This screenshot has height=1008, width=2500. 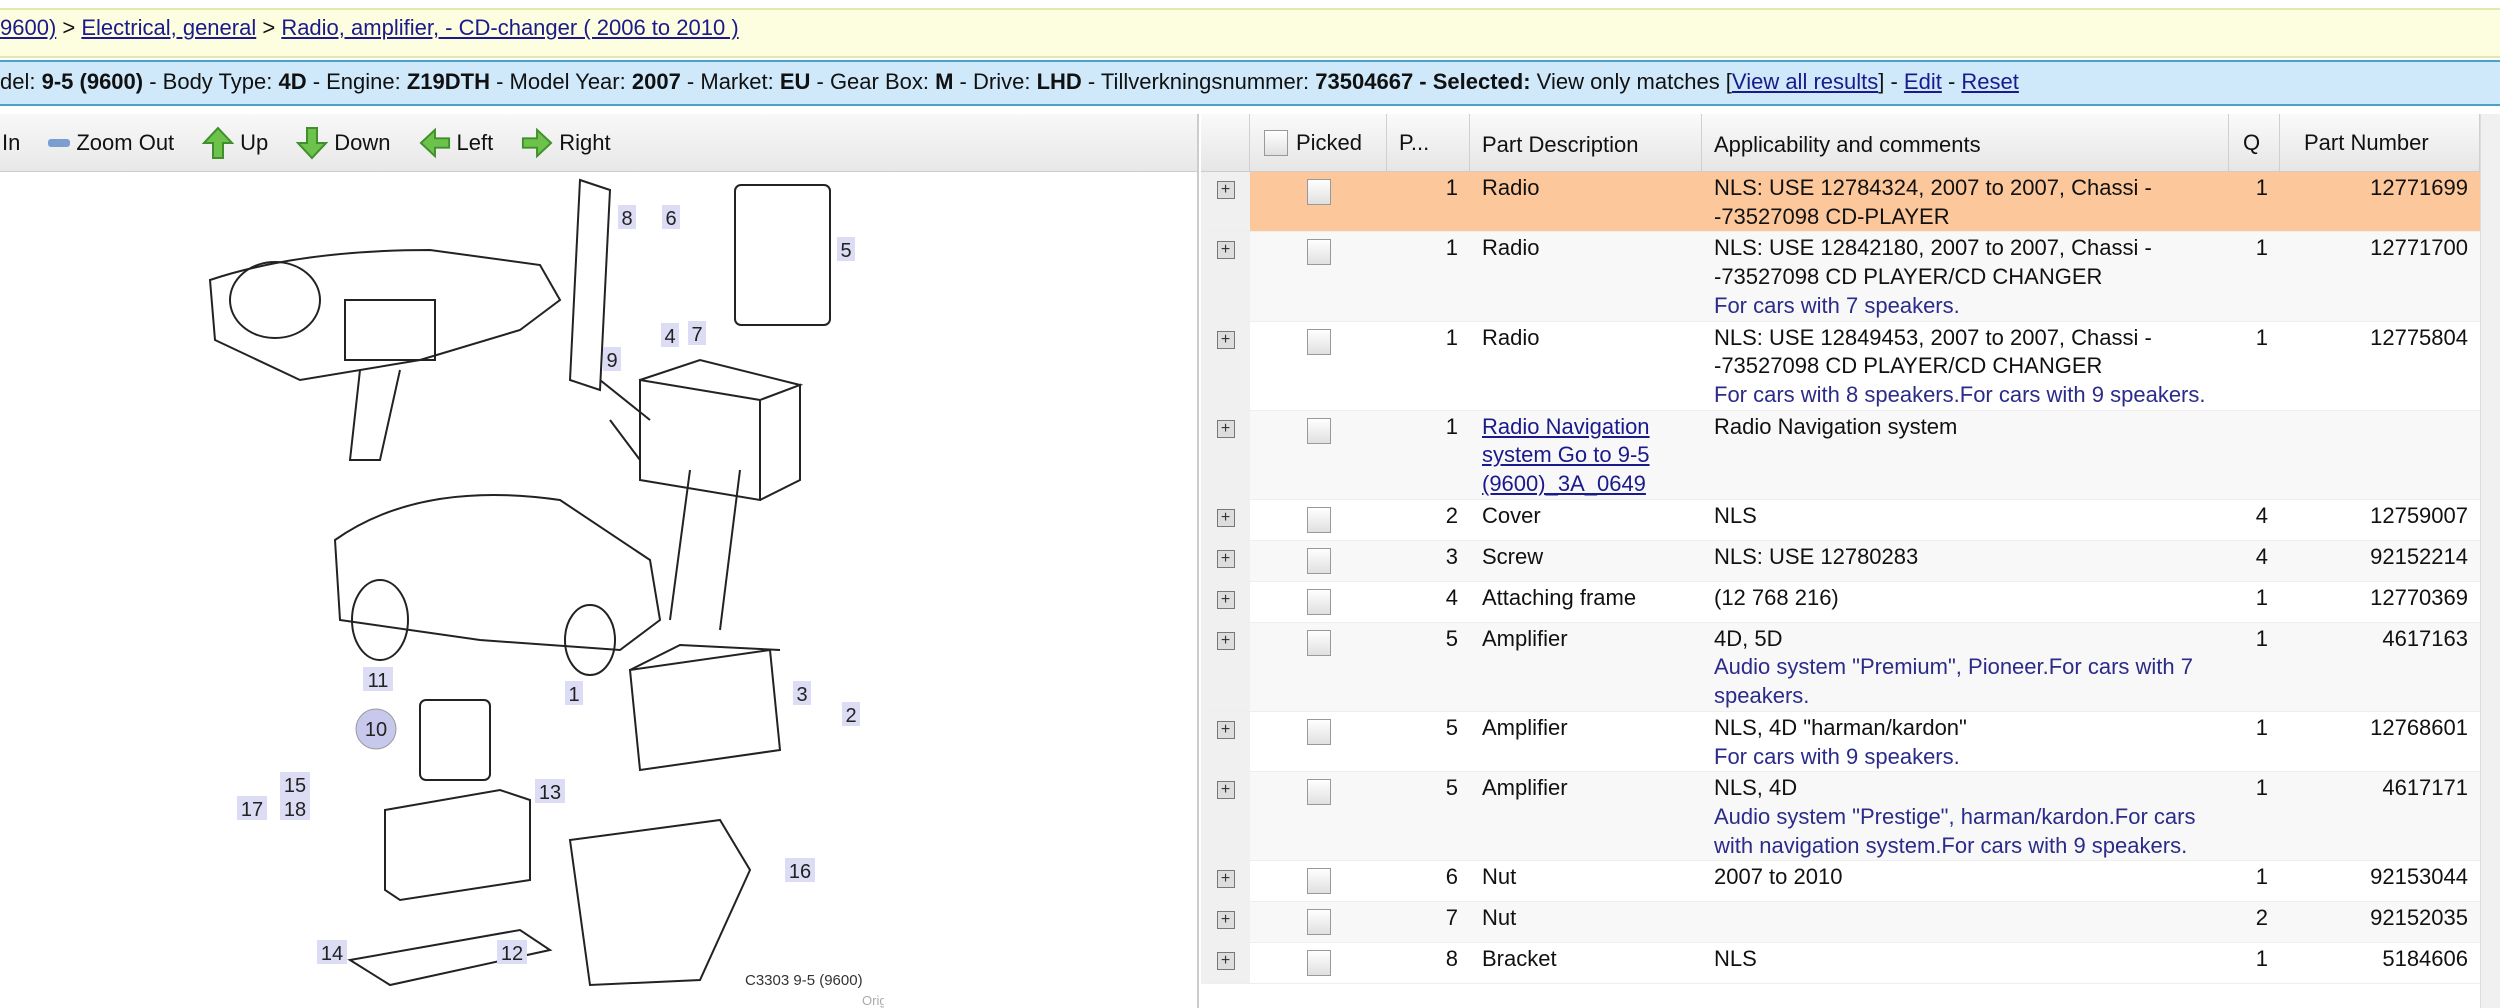 I want to click on callout-3: 3, so click(x=802, y=693).